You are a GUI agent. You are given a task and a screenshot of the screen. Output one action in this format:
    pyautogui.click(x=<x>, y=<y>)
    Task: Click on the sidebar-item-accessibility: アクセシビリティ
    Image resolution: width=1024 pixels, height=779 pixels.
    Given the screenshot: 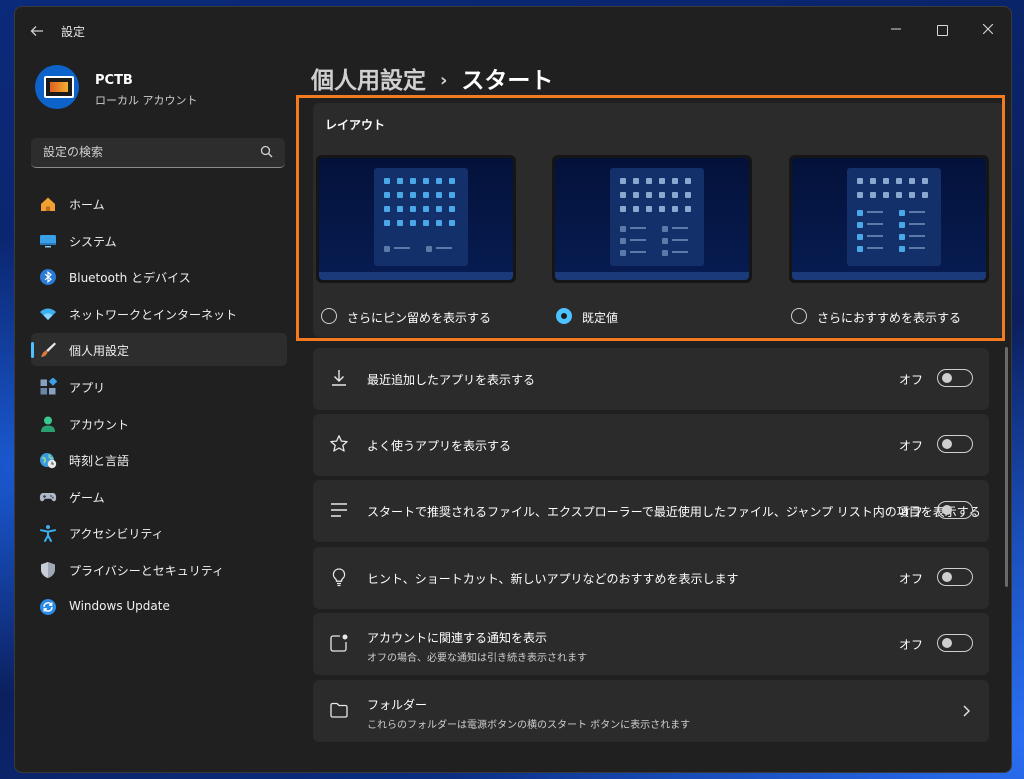 What is the action you would take?
    pyautogui.click(x=159, y=532)
    